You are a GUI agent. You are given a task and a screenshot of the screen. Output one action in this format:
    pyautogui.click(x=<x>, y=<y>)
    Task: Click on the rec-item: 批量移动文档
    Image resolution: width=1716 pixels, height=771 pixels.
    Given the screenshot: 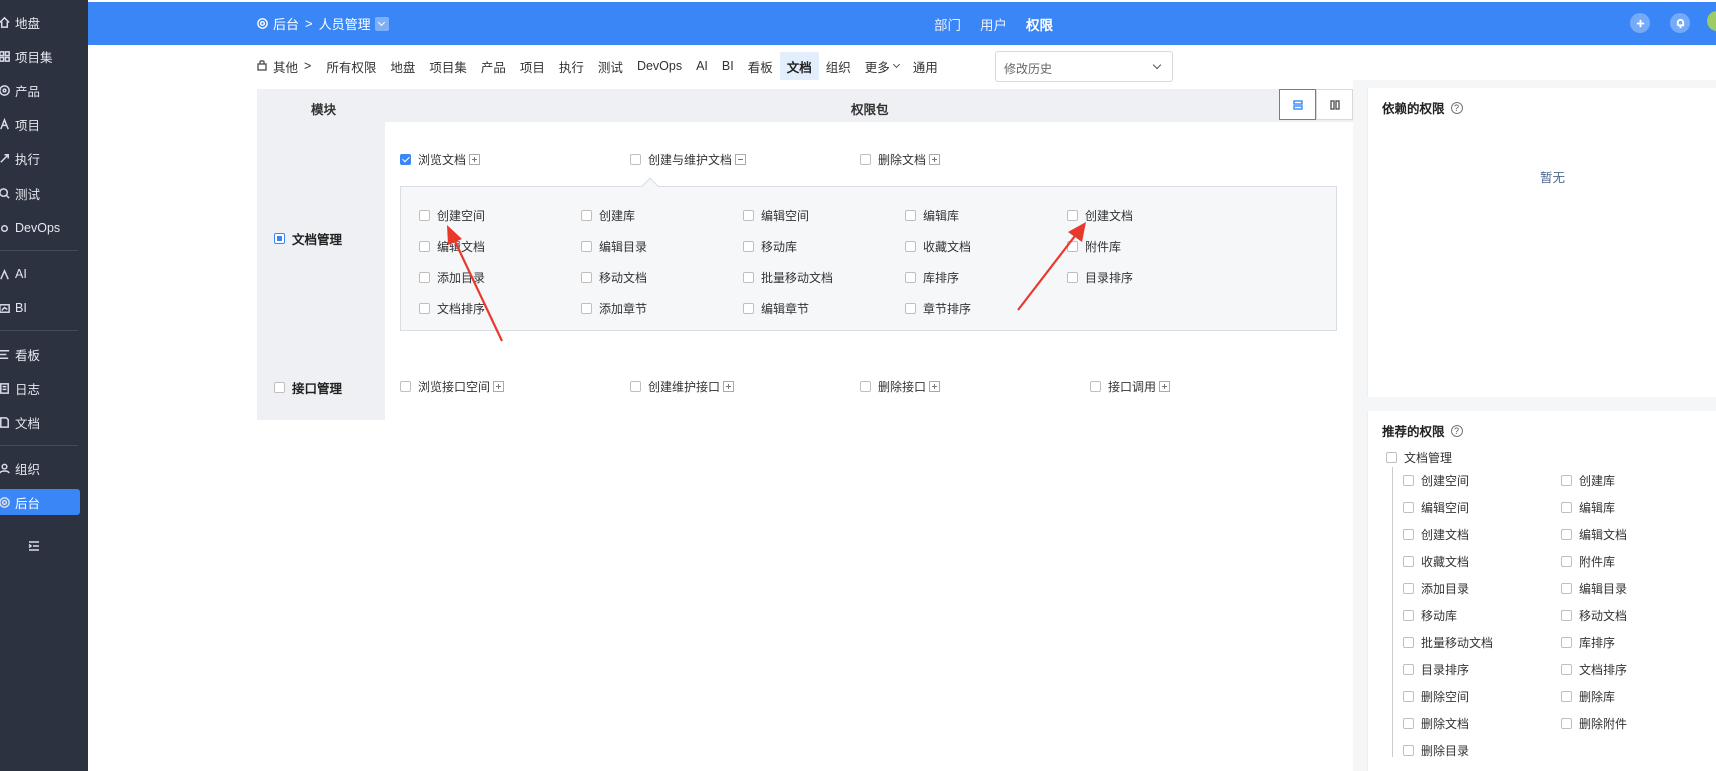 What is the action you would take?
    pyautogui.click(x=1448, y=642)
    